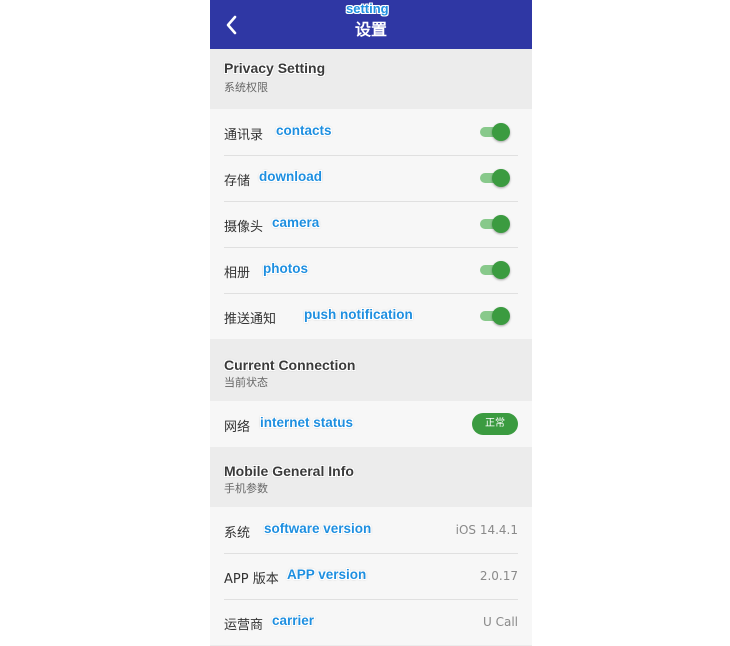 Image resolution: width=730 pixels, height=646 pixels. I want to click on permission-row-push: 推送通知 push notification, so click(371, 316).